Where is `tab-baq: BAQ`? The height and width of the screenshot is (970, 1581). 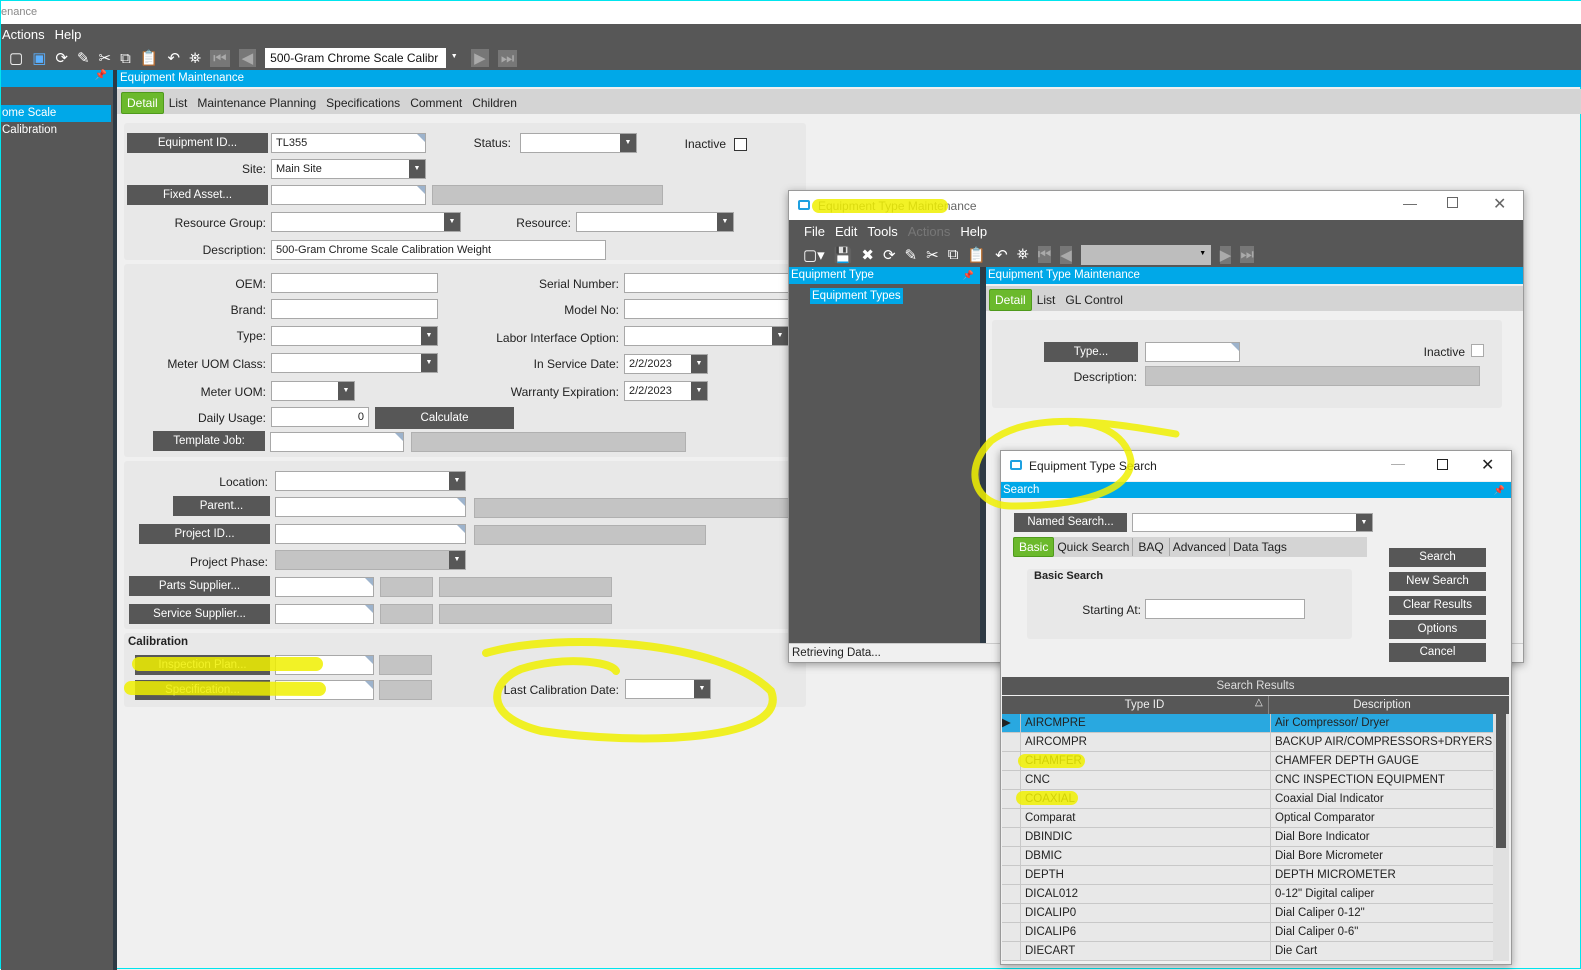 tab-baq: BAQ is located at coordinates (1151, 547).